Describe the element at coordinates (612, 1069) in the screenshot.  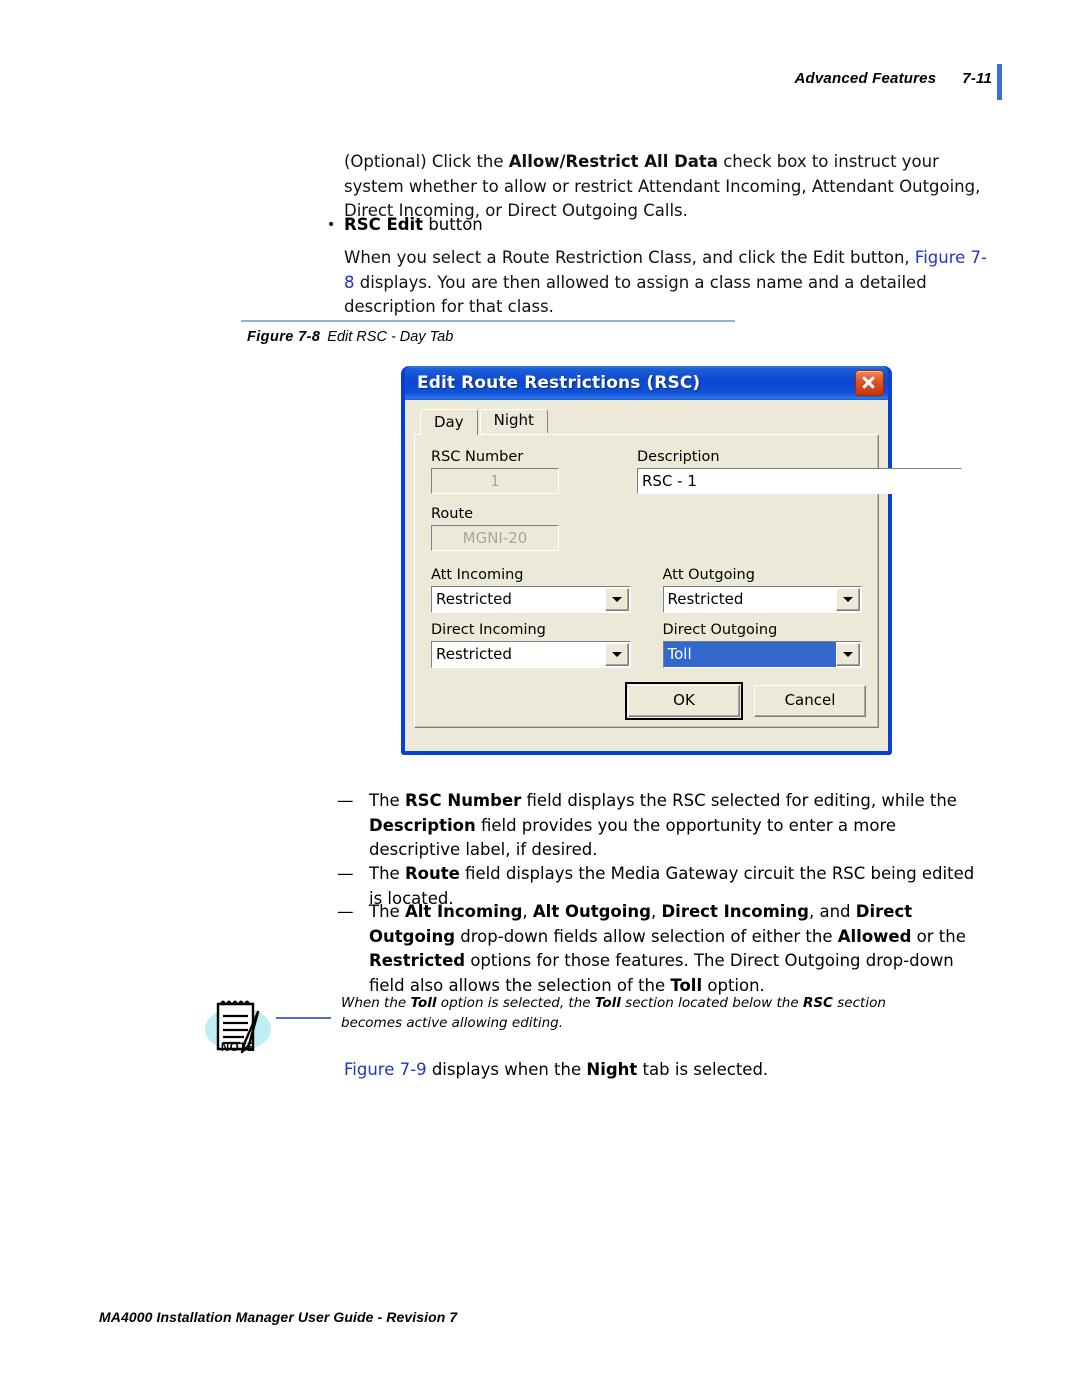
I see `fig9-bold: Night` at that location.